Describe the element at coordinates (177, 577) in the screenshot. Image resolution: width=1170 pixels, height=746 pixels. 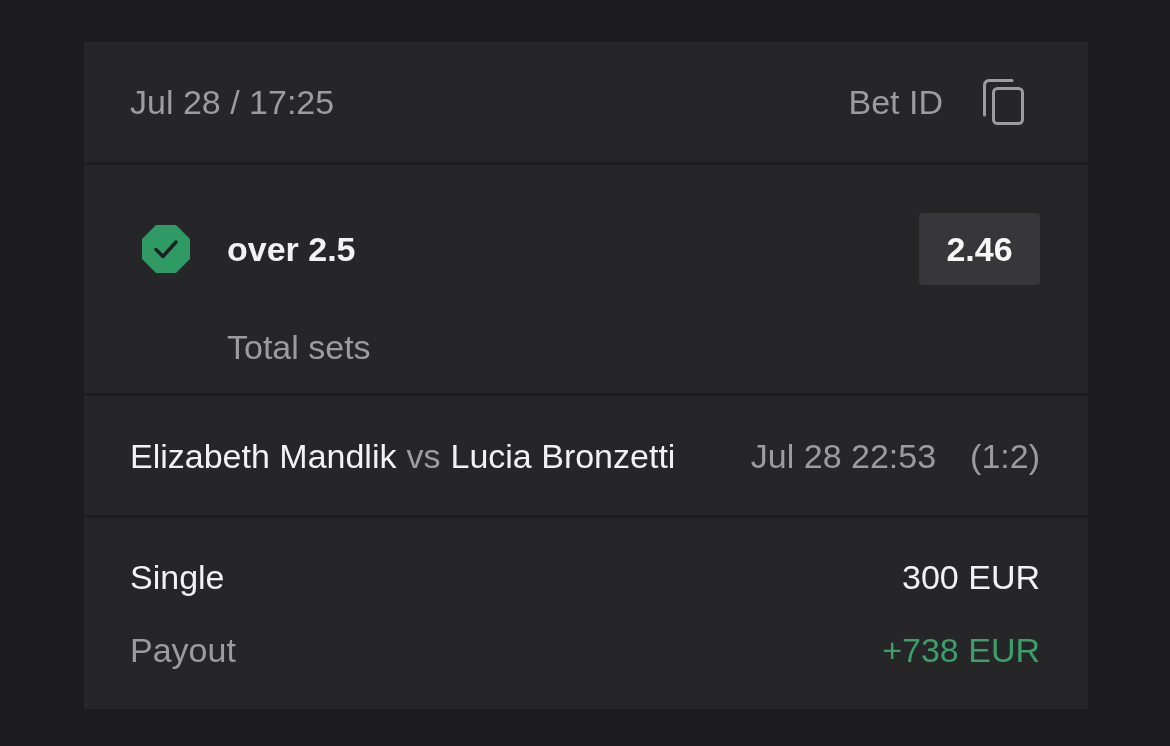
I see `bet-type: Single` at that location.